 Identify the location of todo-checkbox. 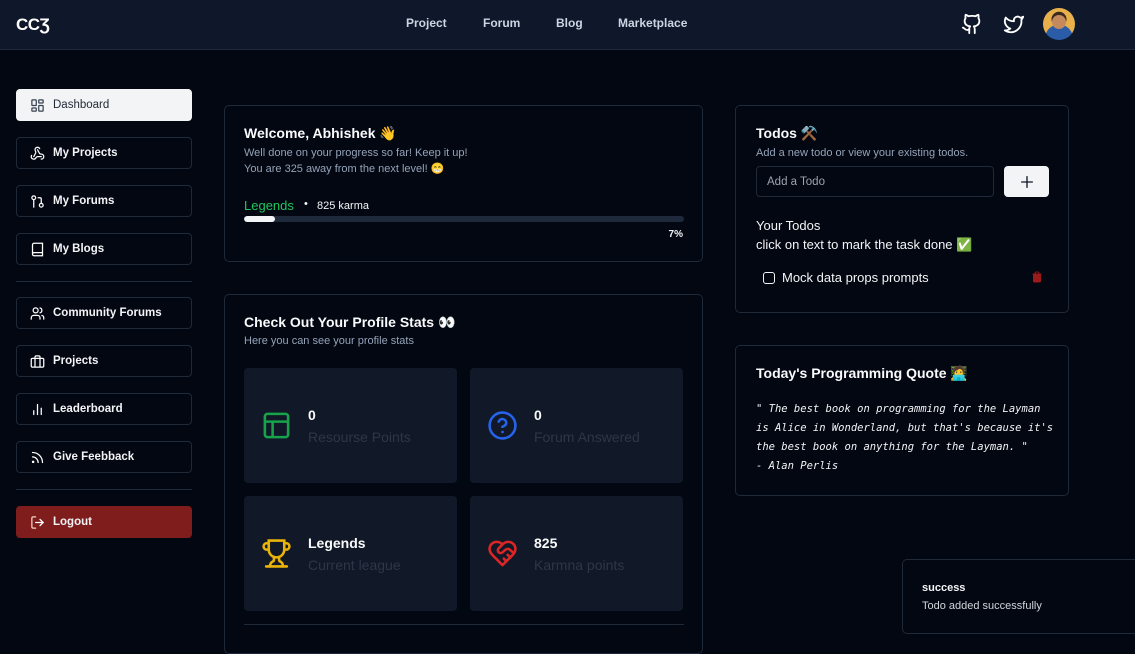
(769, 277).